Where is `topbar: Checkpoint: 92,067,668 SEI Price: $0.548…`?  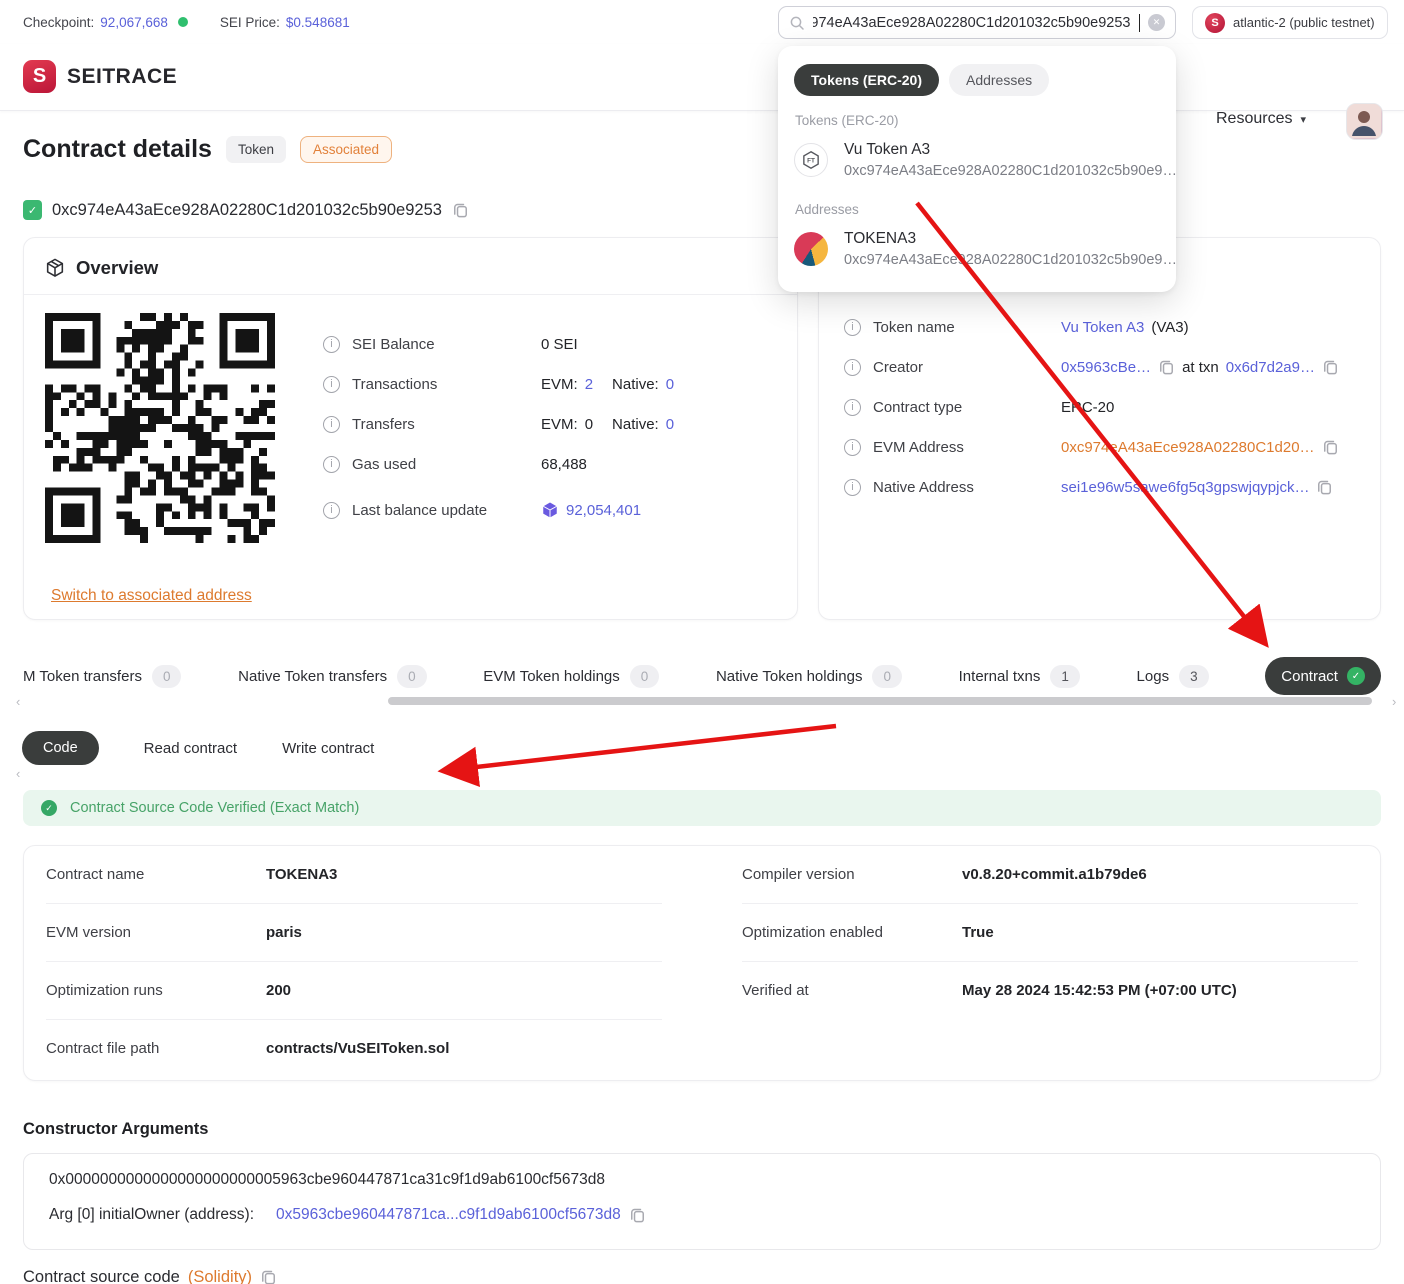
topbar: Checkpoint: 92,067,668 SEI Price: $0.548… is located at coordinates (702, 22).